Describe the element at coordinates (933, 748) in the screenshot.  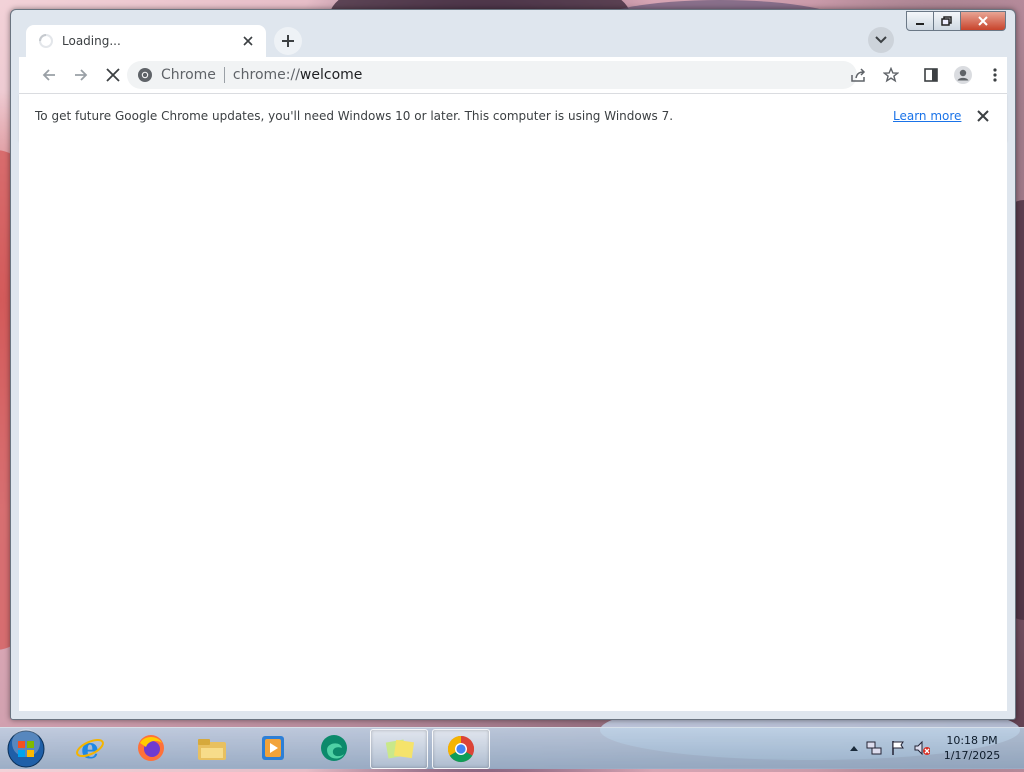
I see `system-tray: 10:18 PM 1/17/2025` at that location.